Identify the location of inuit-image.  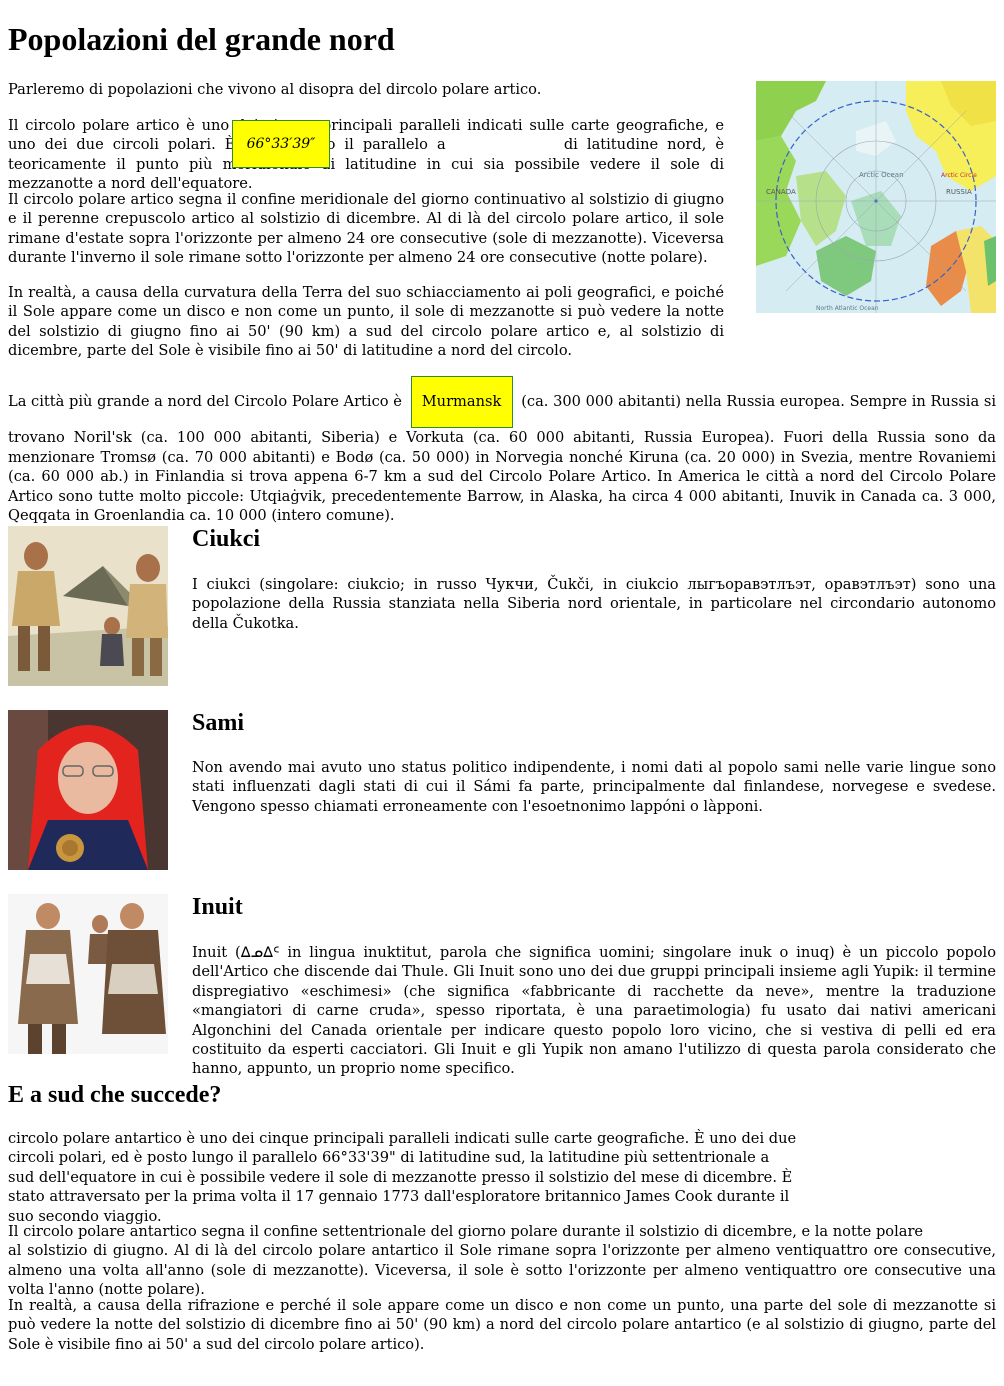
(88, 974).